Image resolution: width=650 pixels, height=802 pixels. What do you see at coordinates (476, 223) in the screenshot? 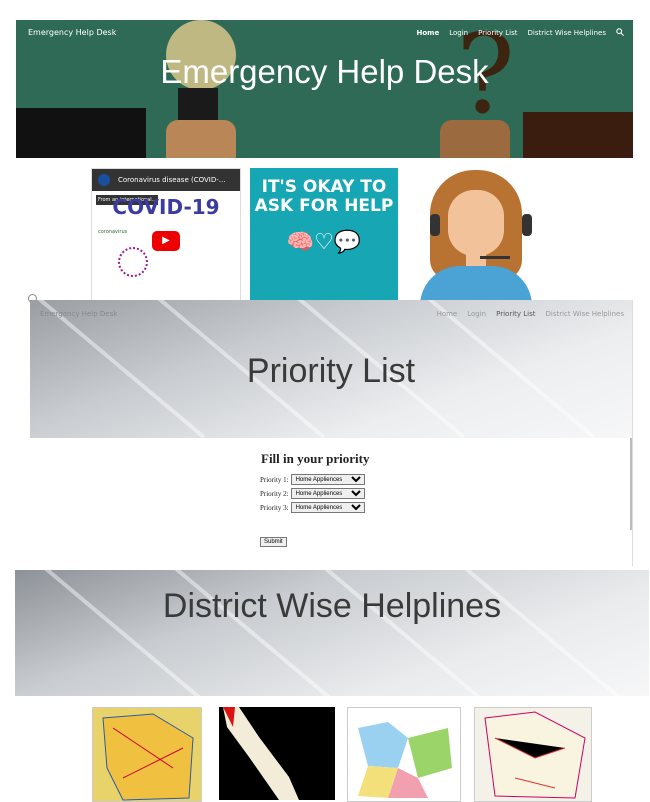
I see `operator-face` at bounding box center [476, 223].